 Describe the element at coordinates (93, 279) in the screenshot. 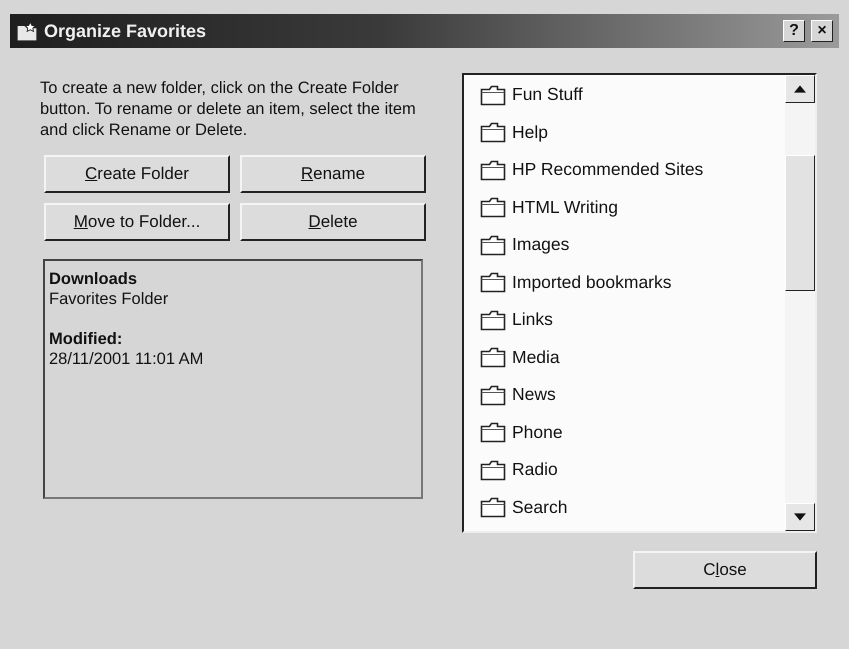

I see `folder-name: Downloads` at that location.